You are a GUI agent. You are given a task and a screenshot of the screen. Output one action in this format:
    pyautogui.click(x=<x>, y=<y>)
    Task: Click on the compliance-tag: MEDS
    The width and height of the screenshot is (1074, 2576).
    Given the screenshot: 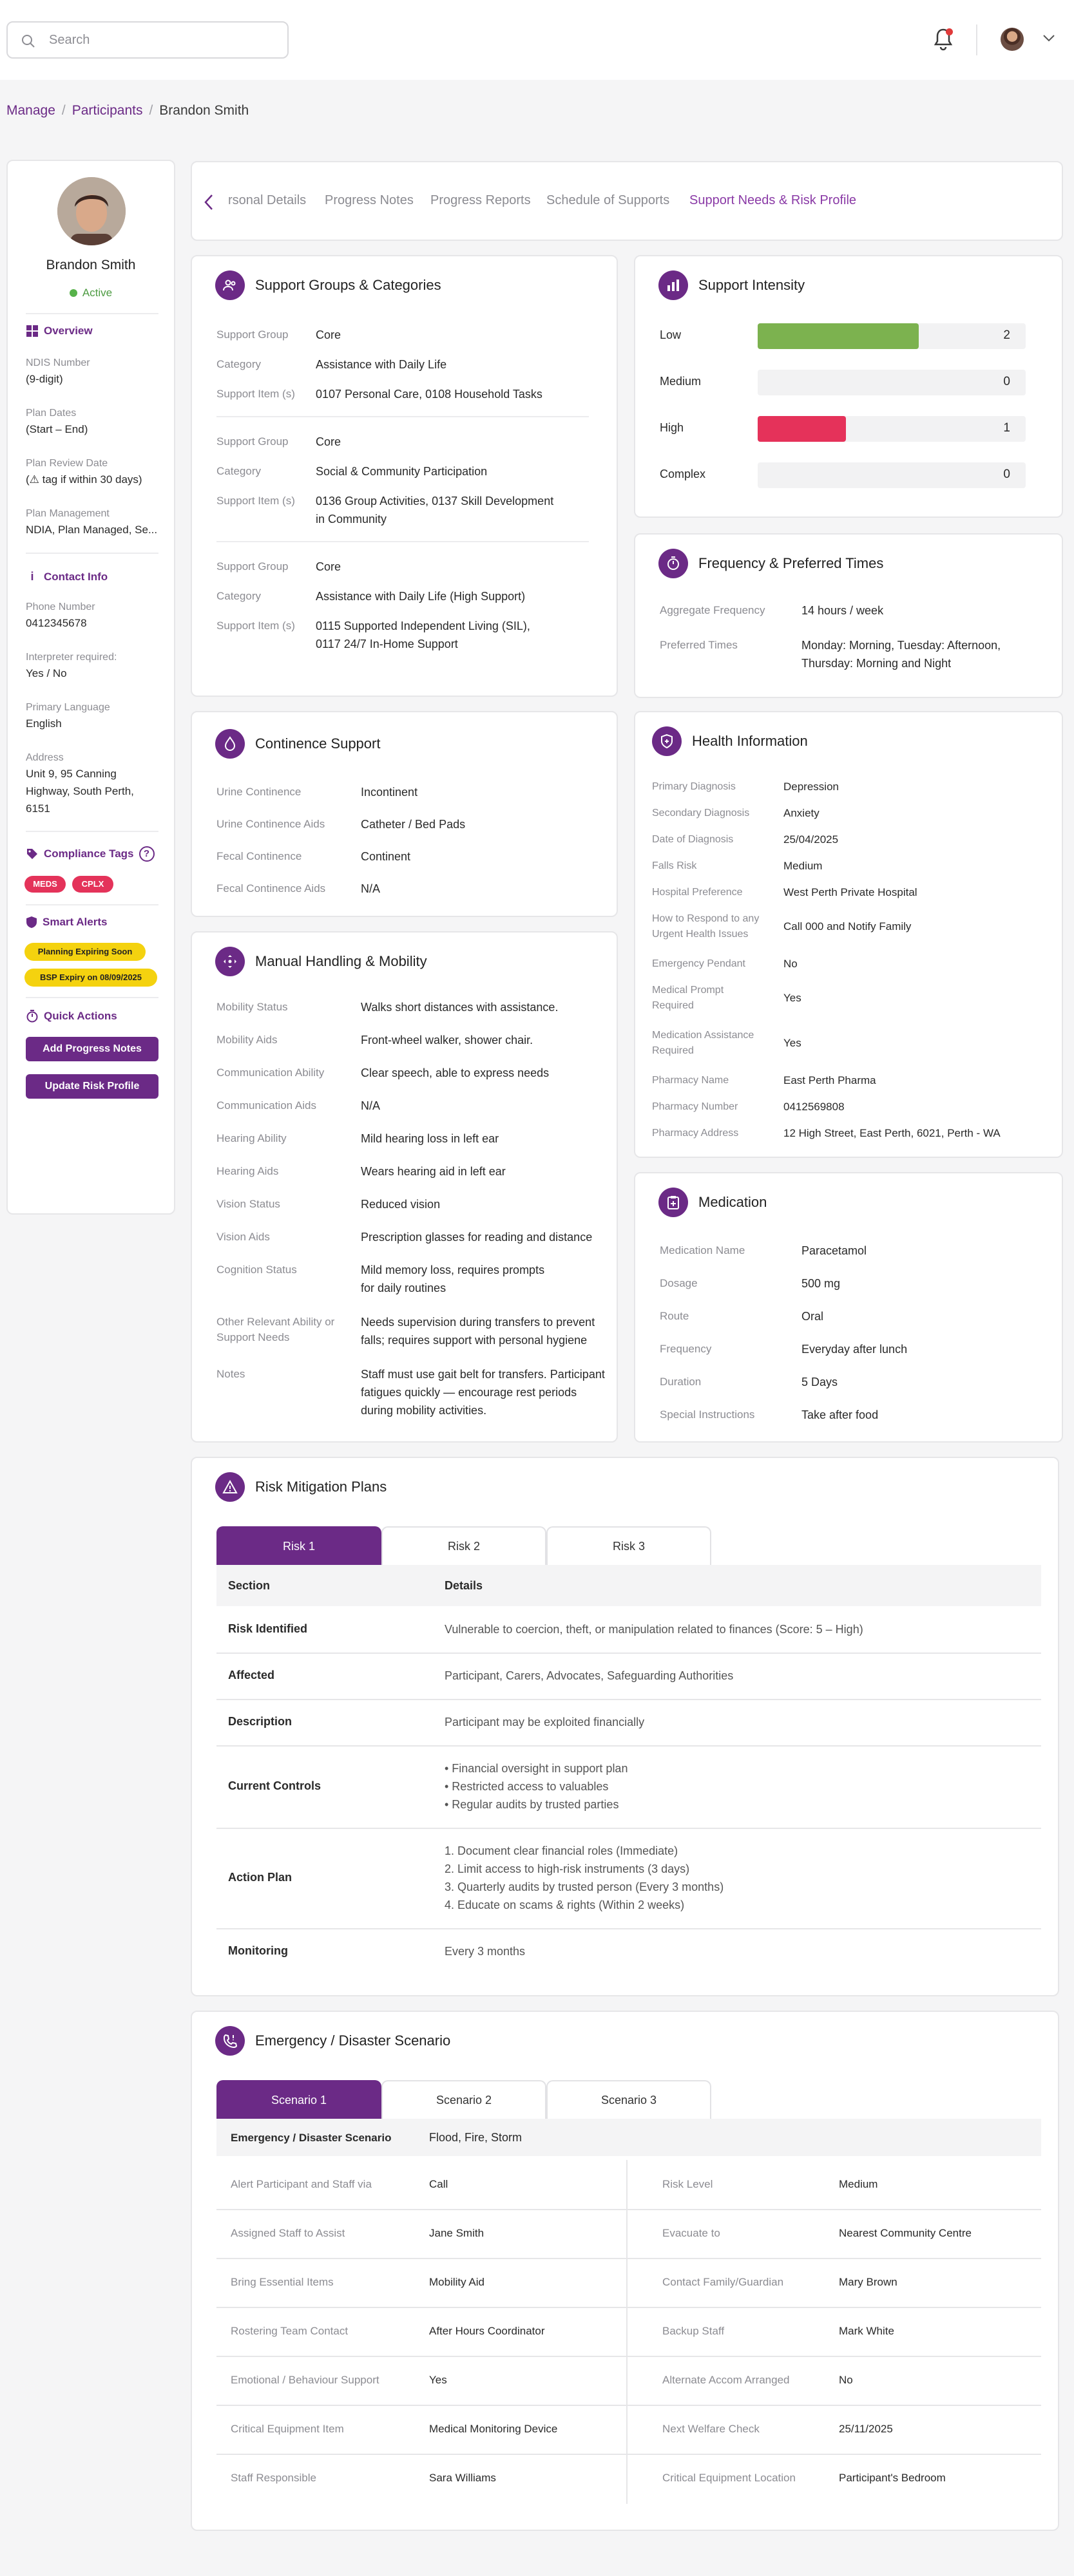 What is the action you would take?
    pyautogui.click(x=45, y=884)
    